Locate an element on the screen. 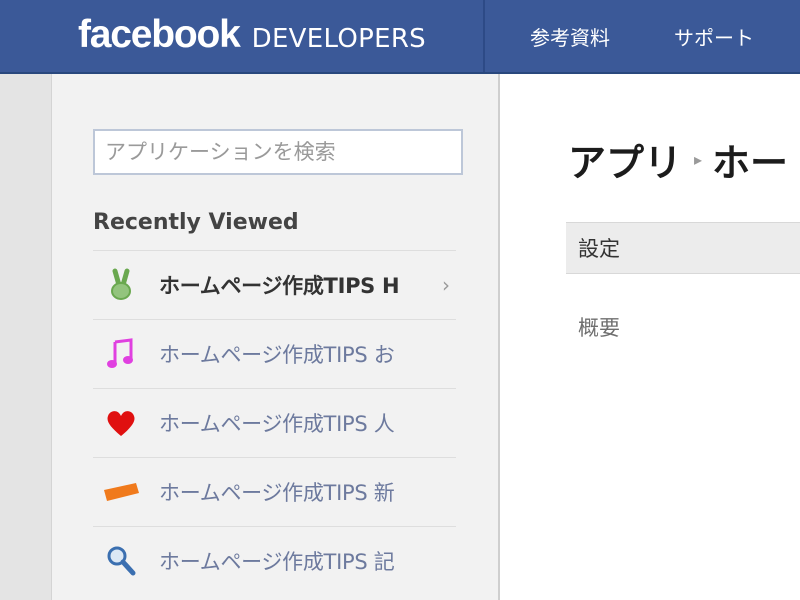 This screenshot has height=600, width=800. recently-viewed-heading: Recently Viewed is located at coordinates (196, 222).